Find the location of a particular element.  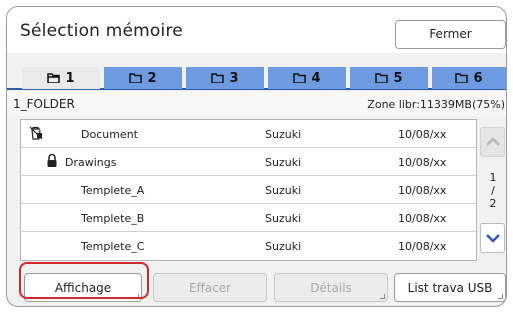

file-name: Drawings is located at coordinates (91, 162).